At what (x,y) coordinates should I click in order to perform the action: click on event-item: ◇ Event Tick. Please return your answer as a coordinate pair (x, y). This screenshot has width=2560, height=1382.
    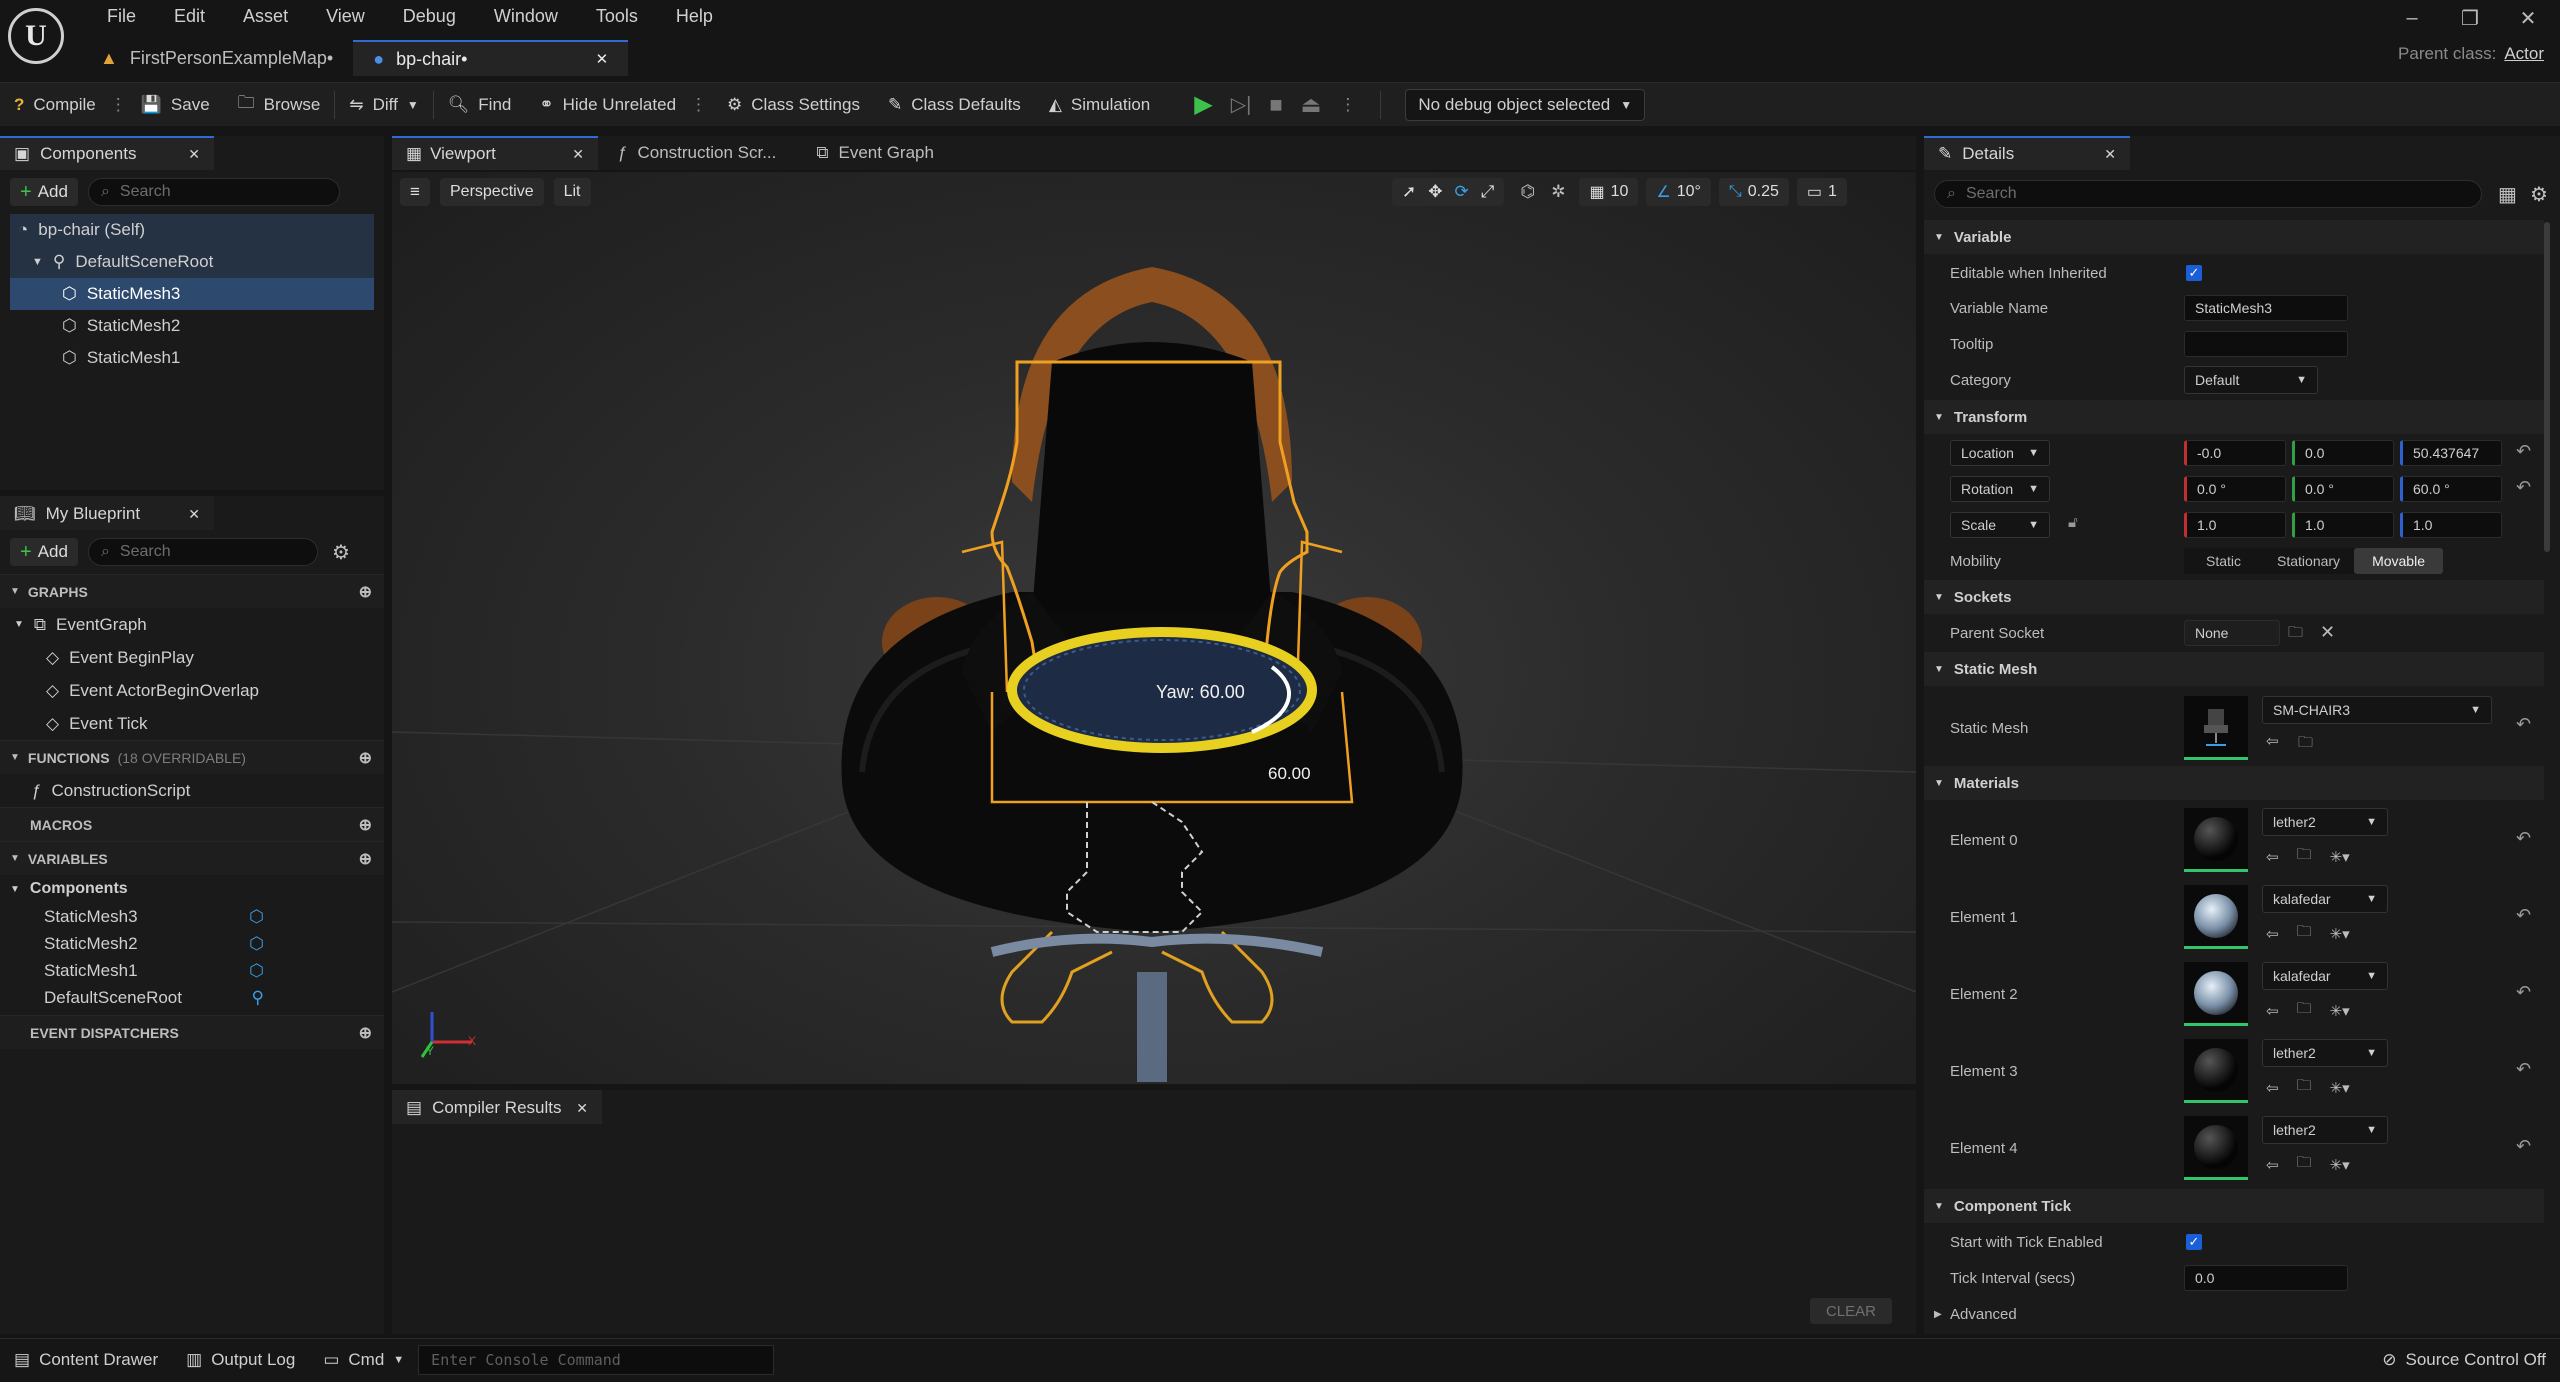
    Looking at the image, I should click on (192, 723).